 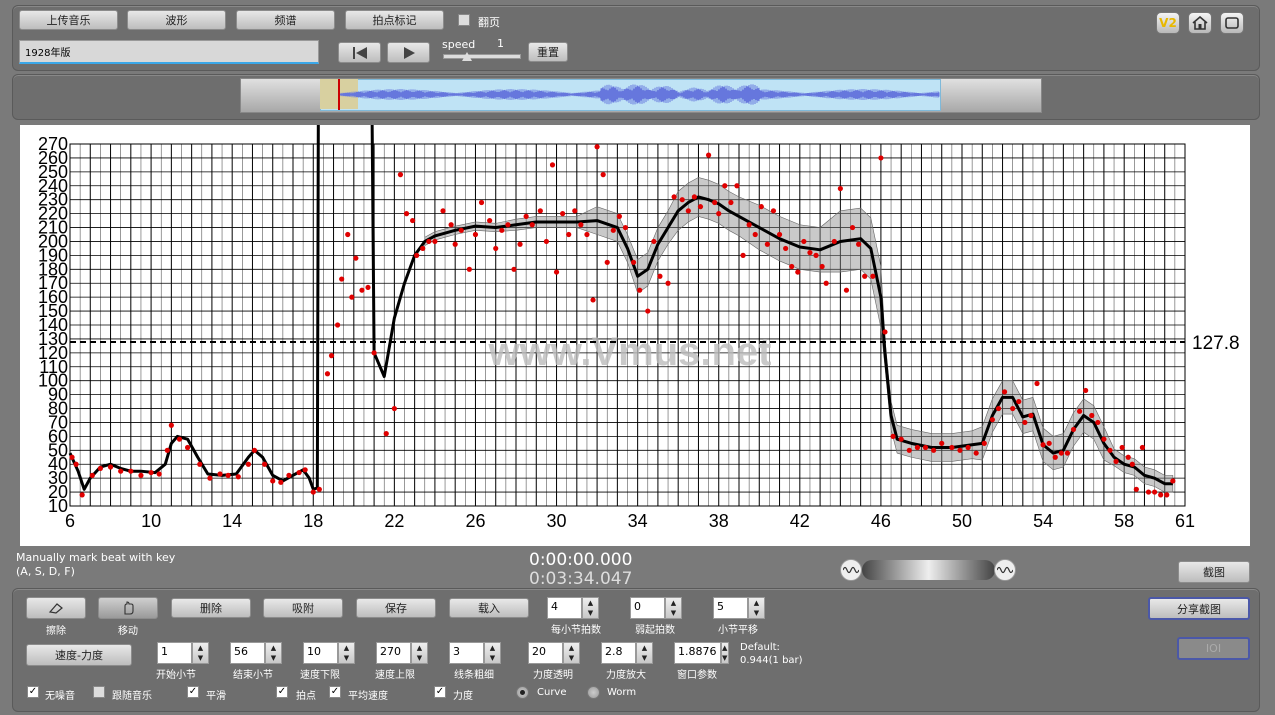 I want to click on beats-checkbox: ✓, so click(x=282, y=692).